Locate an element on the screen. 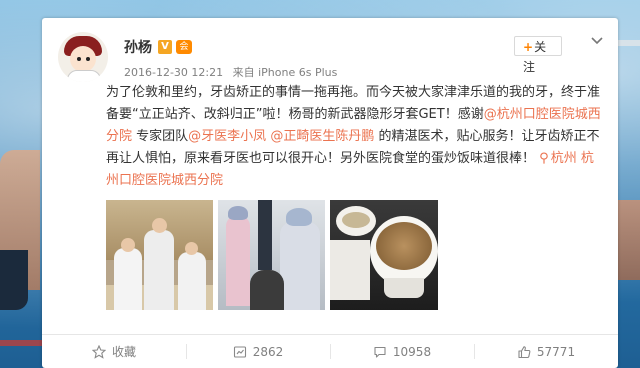 Image resolution: width=640 pixels, height=368 pixels. author-avatar is located at coordinates (83, 57).